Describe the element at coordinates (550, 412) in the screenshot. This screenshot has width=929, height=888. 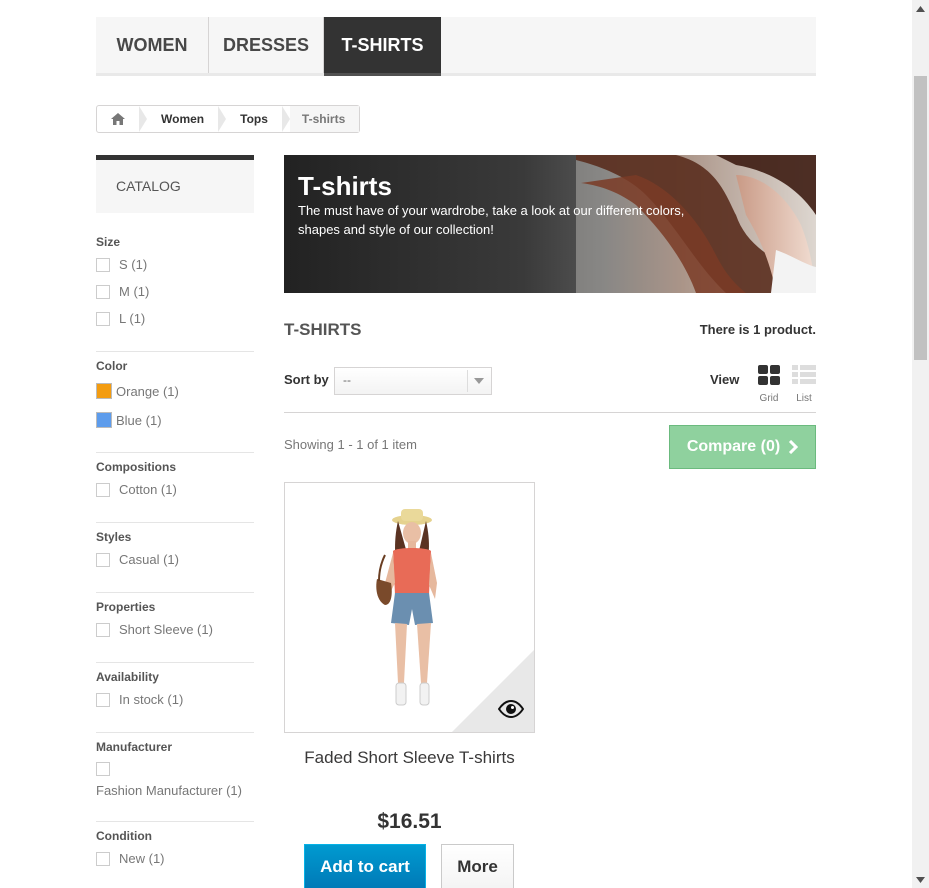
I see `divider` at that location.